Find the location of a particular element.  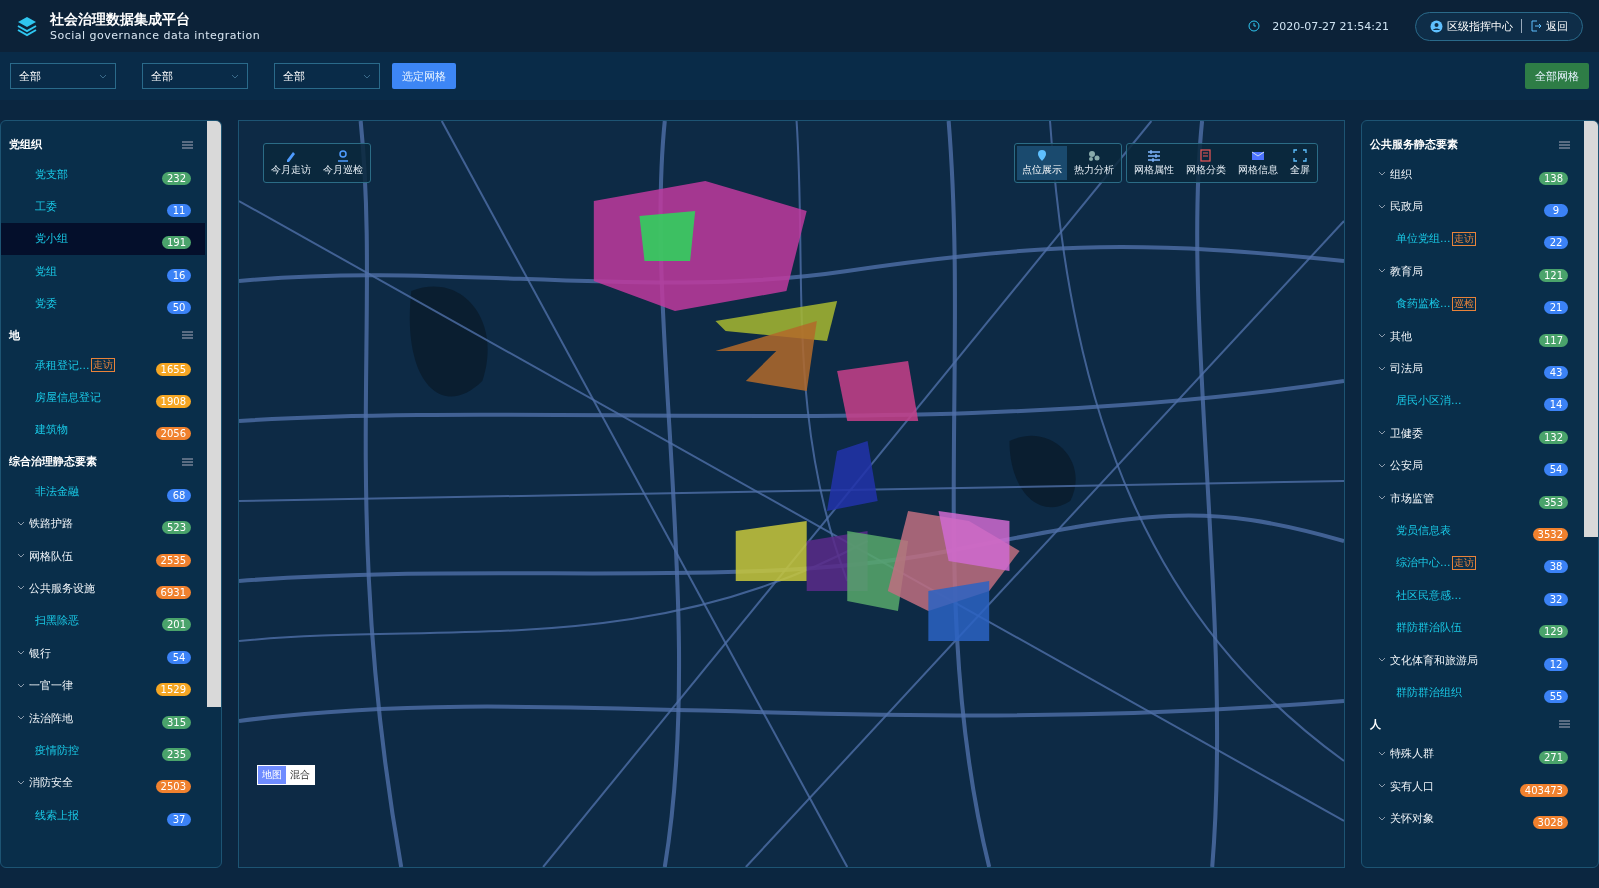

grid-tool-button: 网格分类 is located at coordinates (1206, 163).